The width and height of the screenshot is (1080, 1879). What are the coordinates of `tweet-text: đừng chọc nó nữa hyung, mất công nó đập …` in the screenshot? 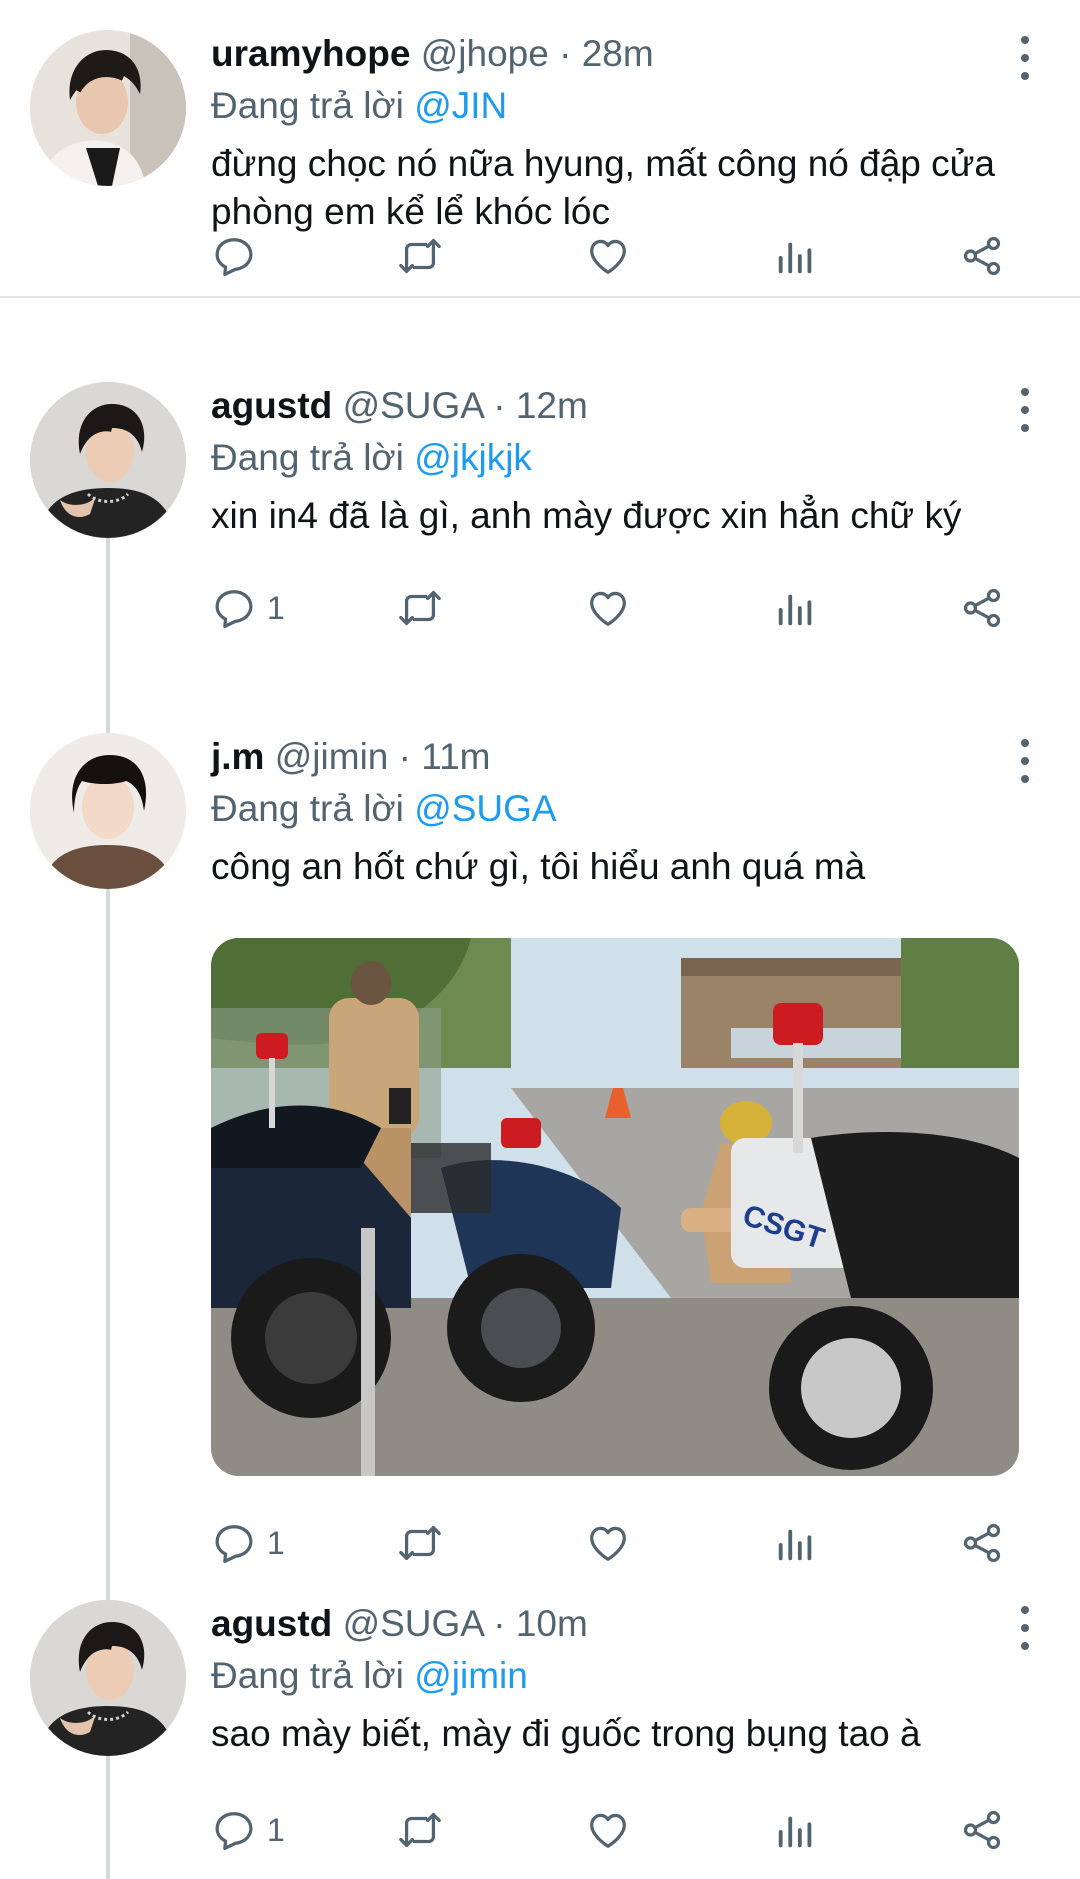 It's located at (603, 187).